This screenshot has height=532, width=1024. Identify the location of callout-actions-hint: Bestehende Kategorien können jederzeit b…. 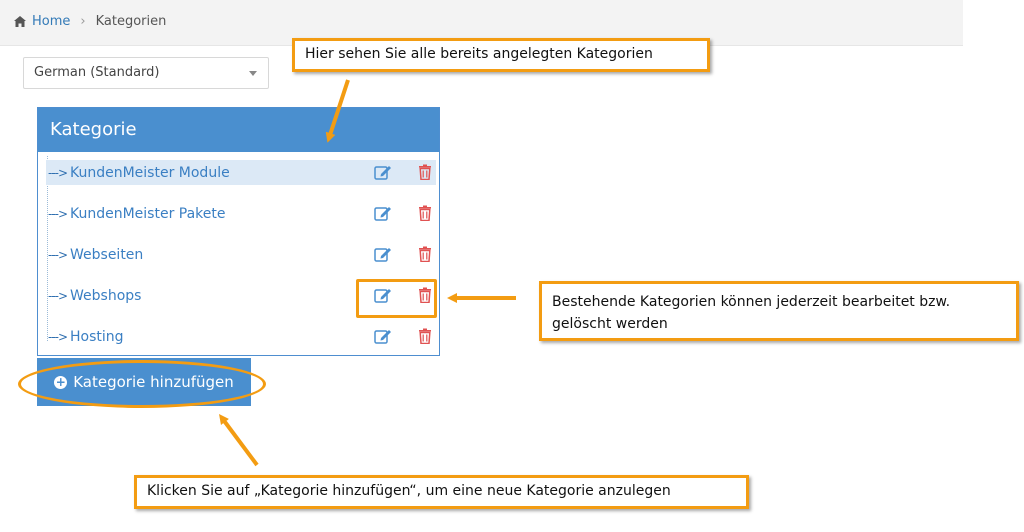
(779, 311).